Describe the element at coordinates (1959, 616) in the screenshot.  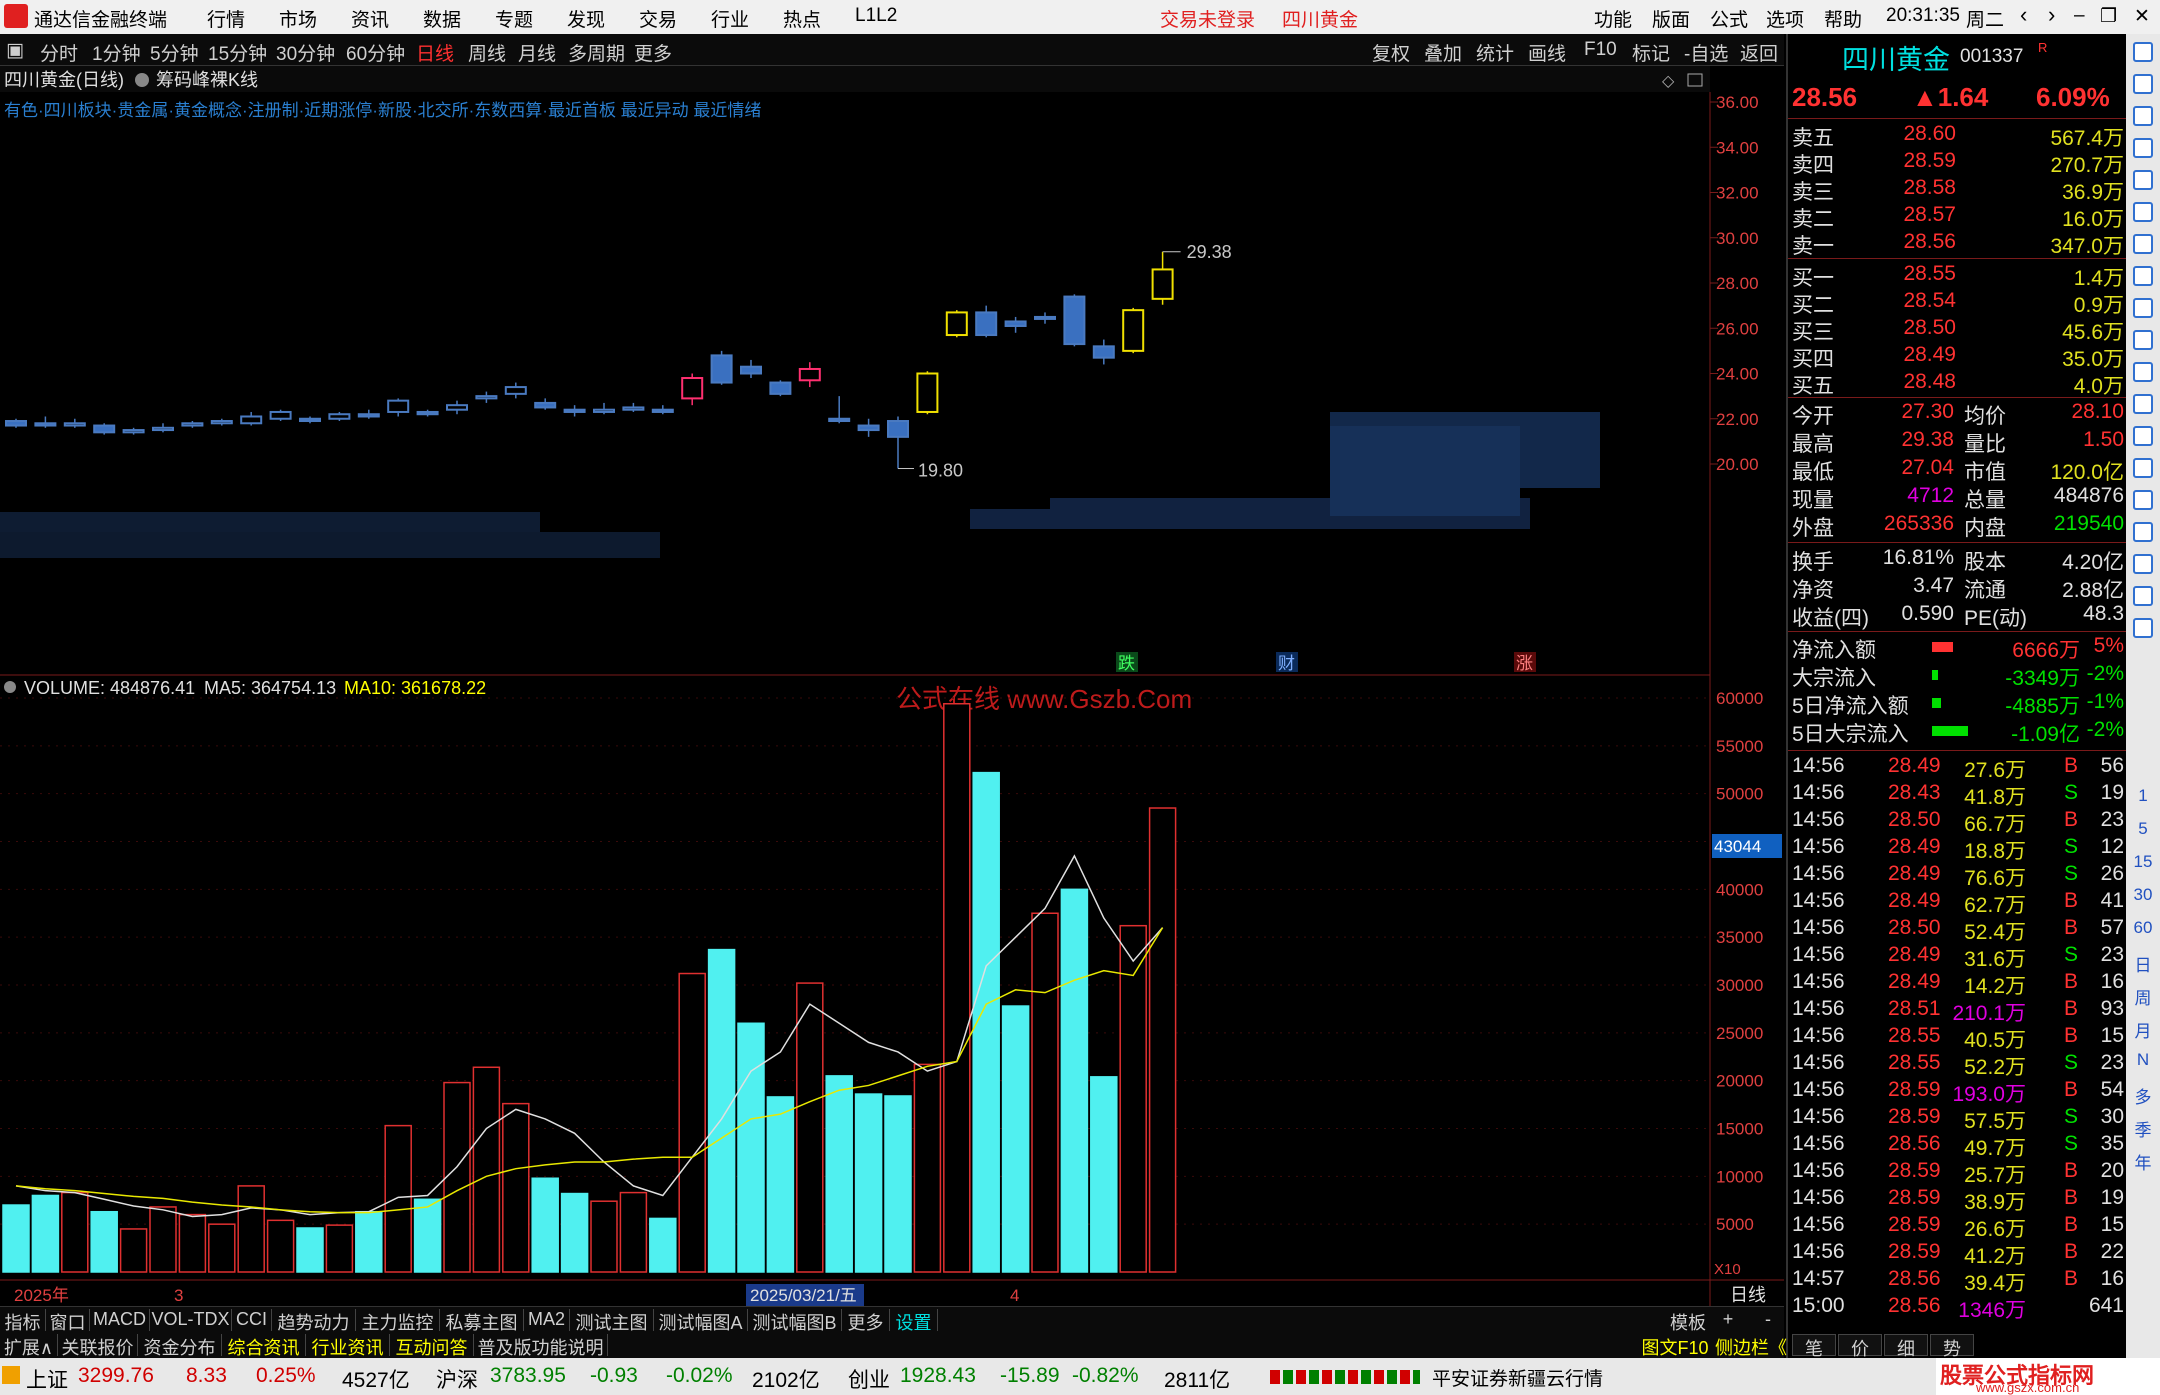
I see `fund-row: 收益(四) 0.590 PE(动) 48.3` at that location.